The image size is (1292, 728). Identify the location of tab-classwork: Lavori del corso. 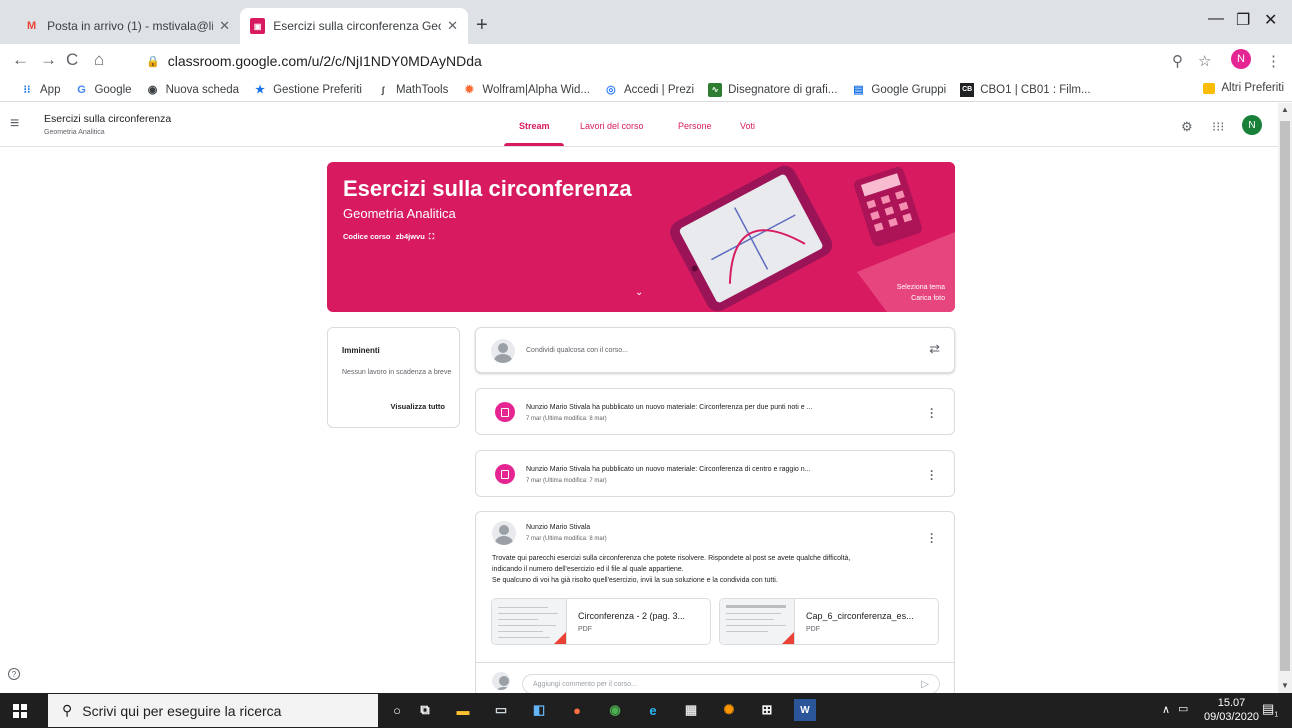
(612, 126).